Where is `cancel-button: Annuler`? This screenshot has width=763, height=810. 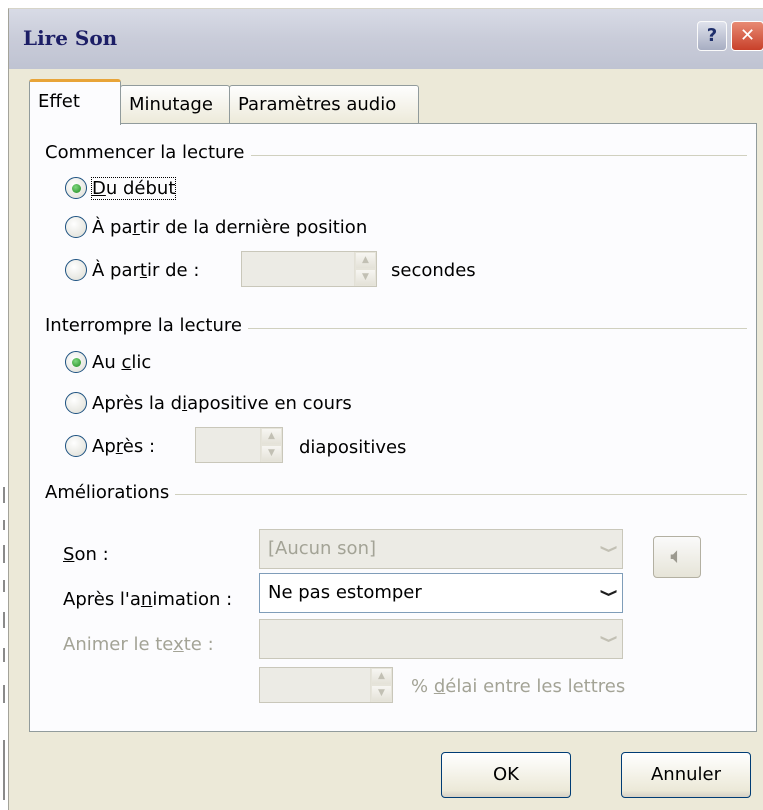 cancel-button: Annuler is located at coordinates (686, 775).